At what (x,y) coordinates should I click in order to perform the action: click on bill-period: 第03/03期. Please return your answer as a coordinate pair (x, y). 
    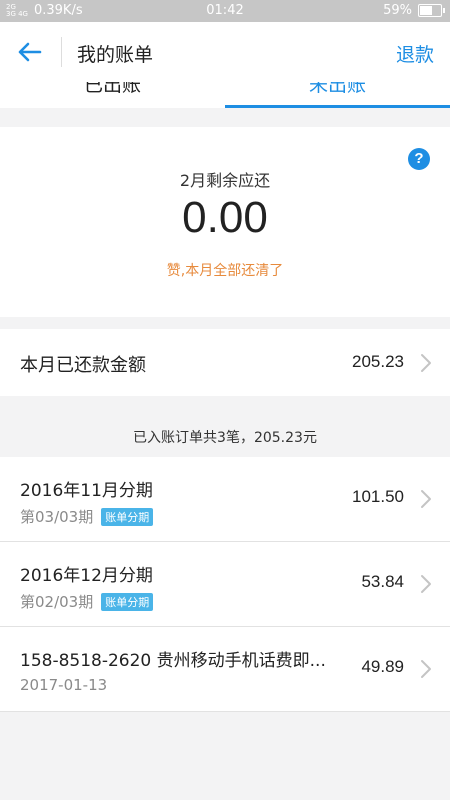
    Looking at the image, I should click on (57, 517).